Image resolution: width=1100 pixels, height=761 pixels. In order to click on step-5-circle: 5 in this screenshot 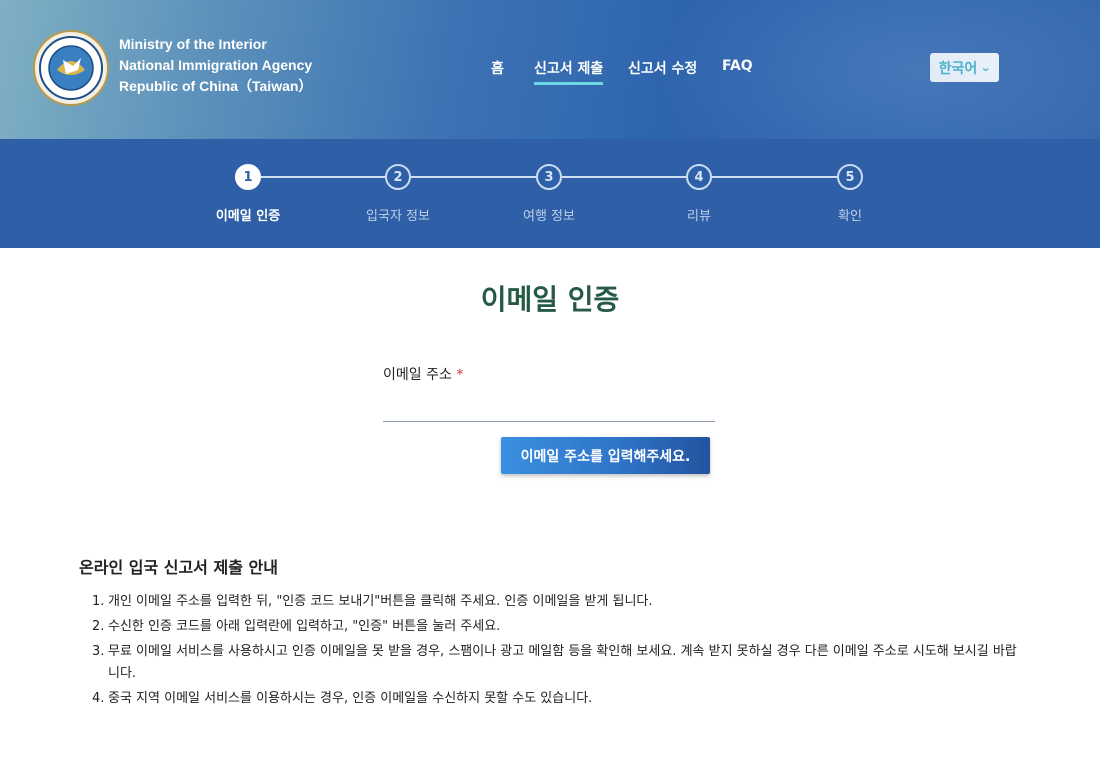, I will do `click(850, 177)`.